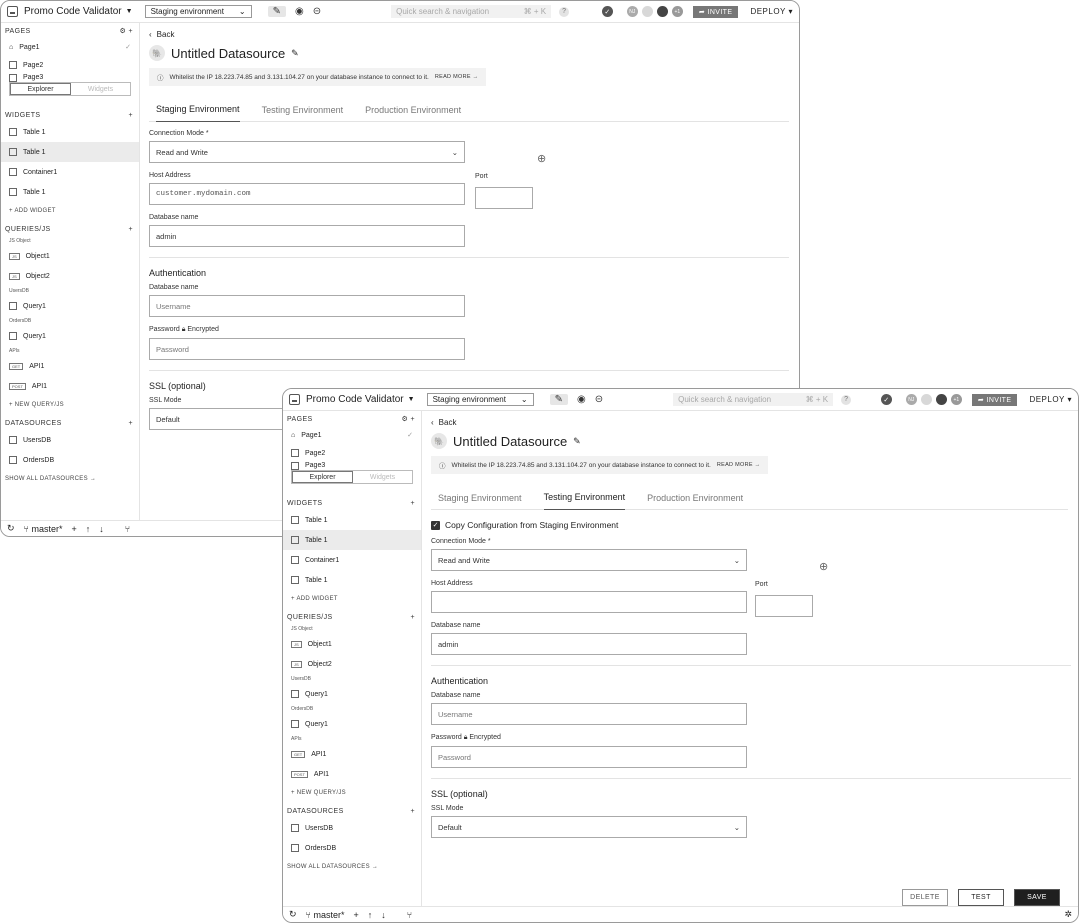 The width and height of the screenshot is (1080, 923). Describe the element at coordinates (589, 602) in the screenshot. I see `host-input` at that location.